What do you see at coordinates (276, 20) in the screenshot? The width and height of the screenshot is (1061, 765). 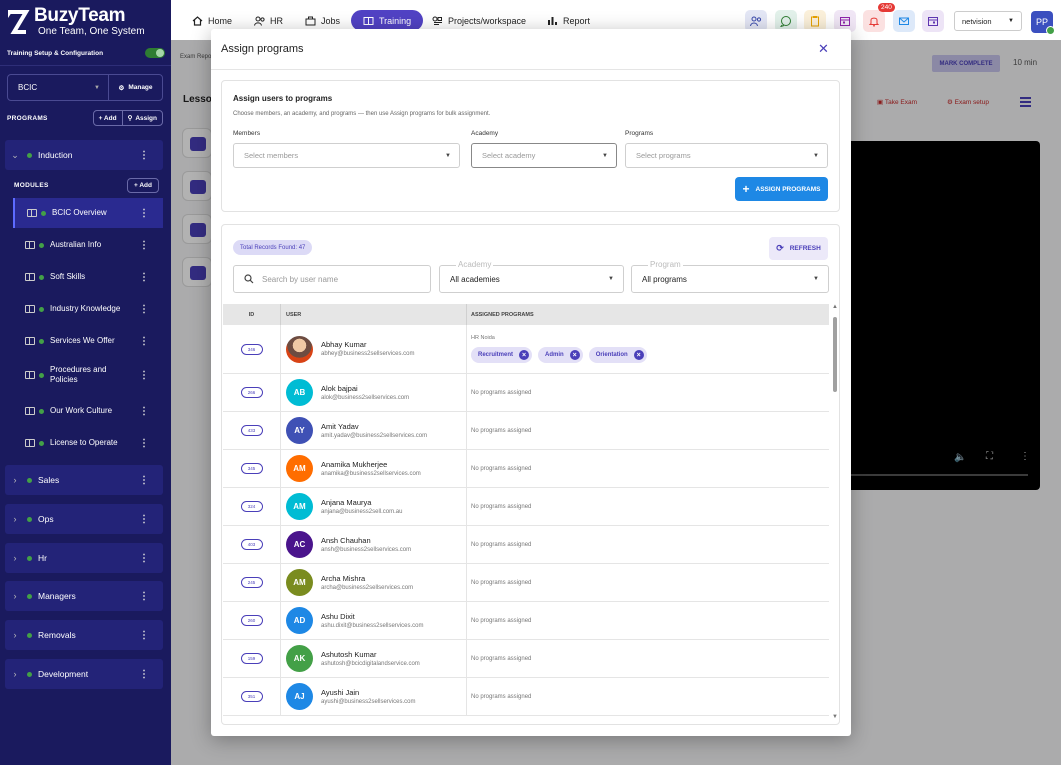 I see `nav-label: HR` at bounding box center [276, 20].